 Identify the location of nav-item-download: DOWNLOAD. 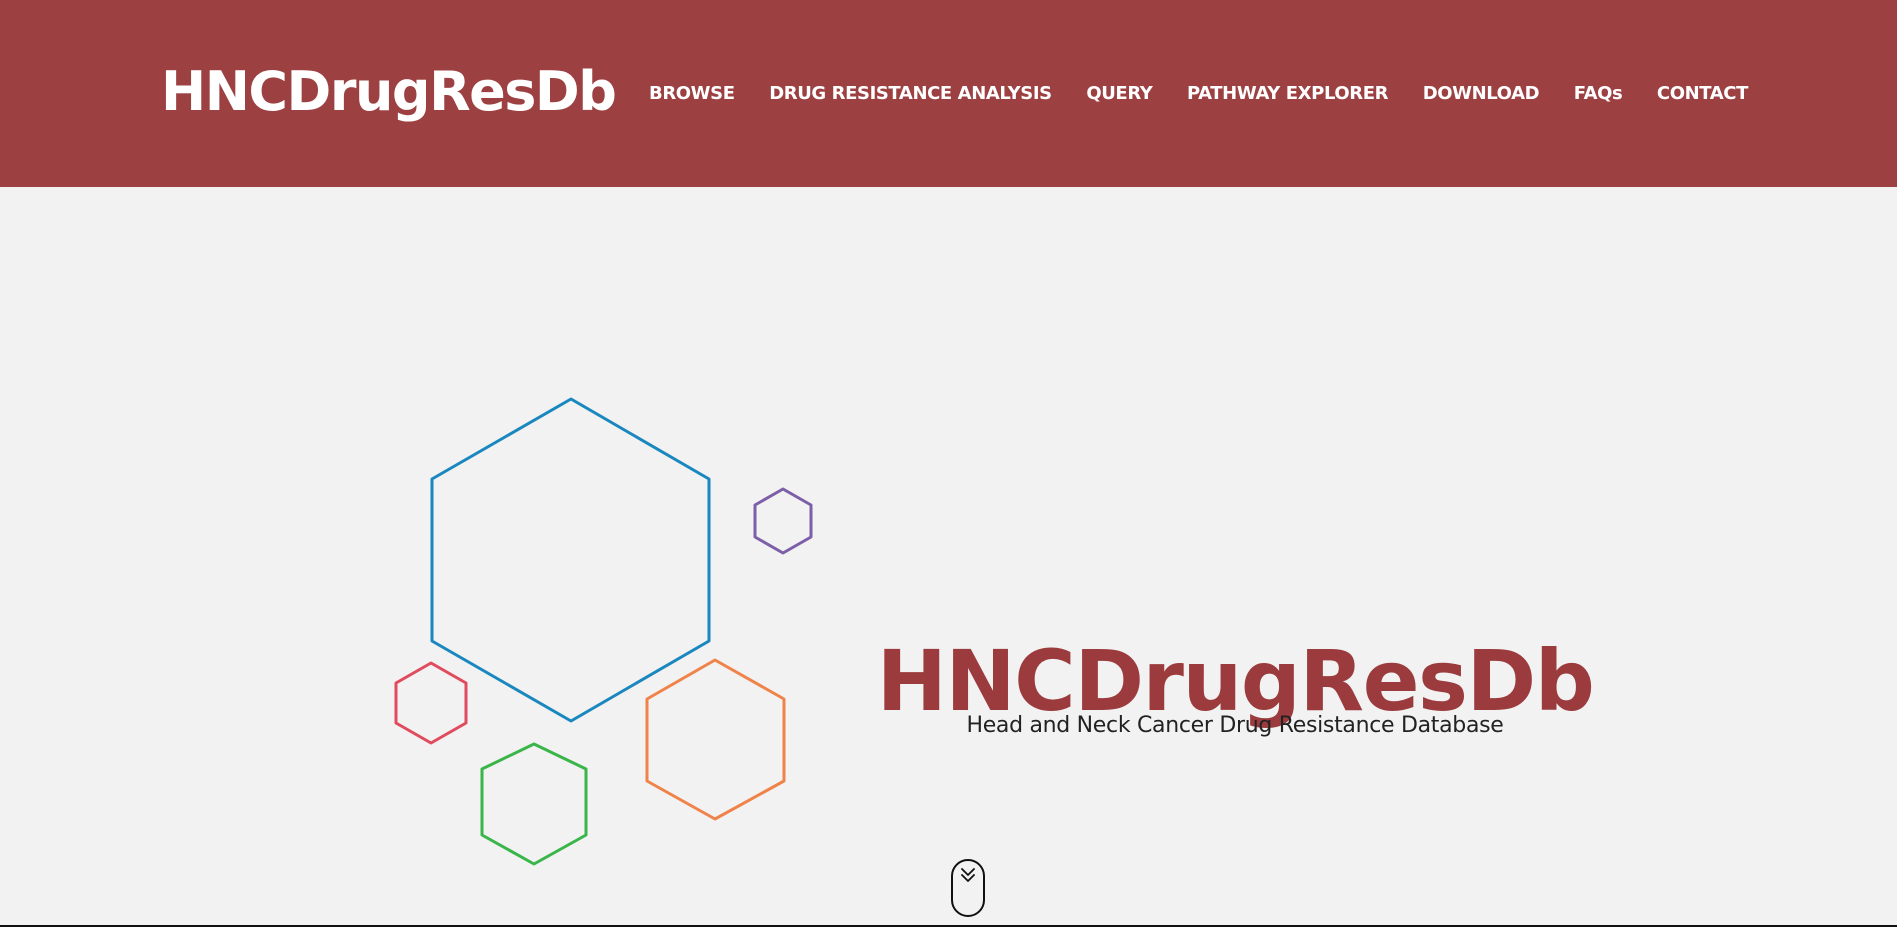
(1481, 93).